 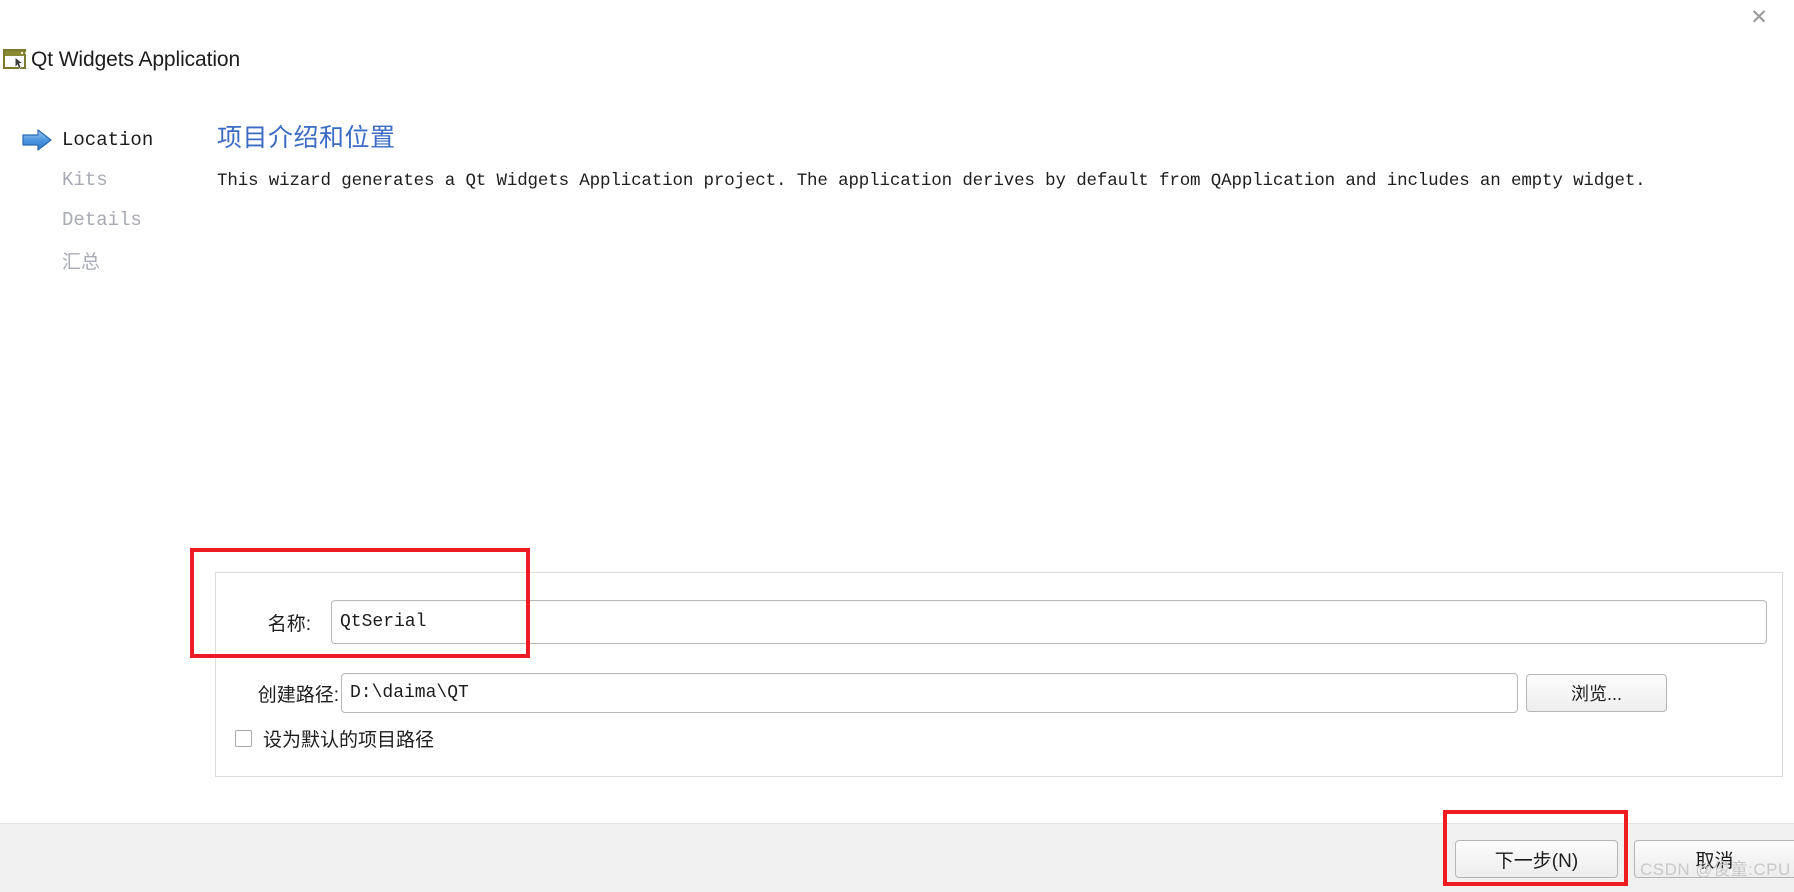 I want to click on sidebar-item-kits: Kits, so click(x=95, y=180).